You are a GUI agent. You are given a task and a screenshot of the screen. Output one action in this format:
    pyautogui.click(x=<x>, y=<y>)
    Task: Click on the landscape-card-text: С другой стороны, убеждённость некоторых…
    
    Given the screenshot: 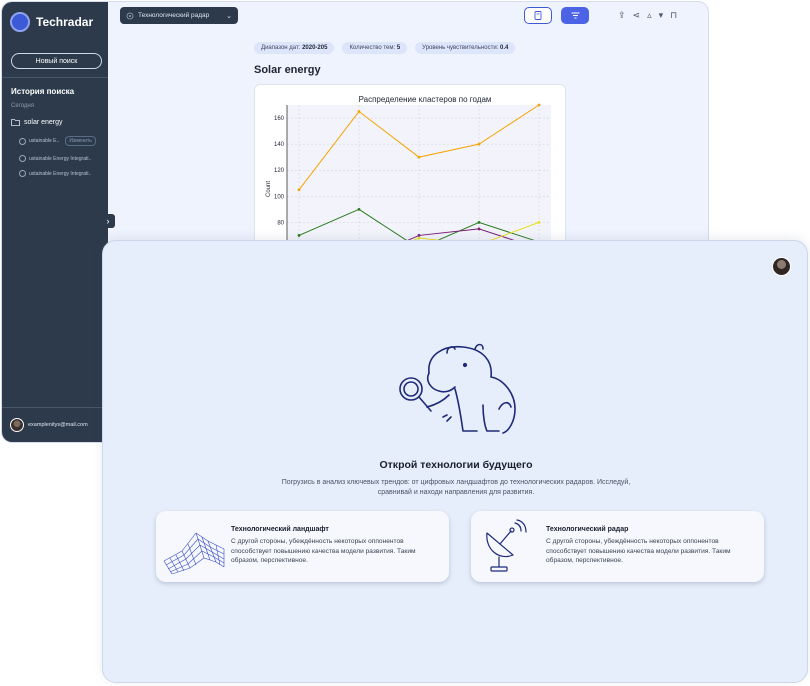 What is the action you would take?
    pyautogui.click(x=323, y=551)
    